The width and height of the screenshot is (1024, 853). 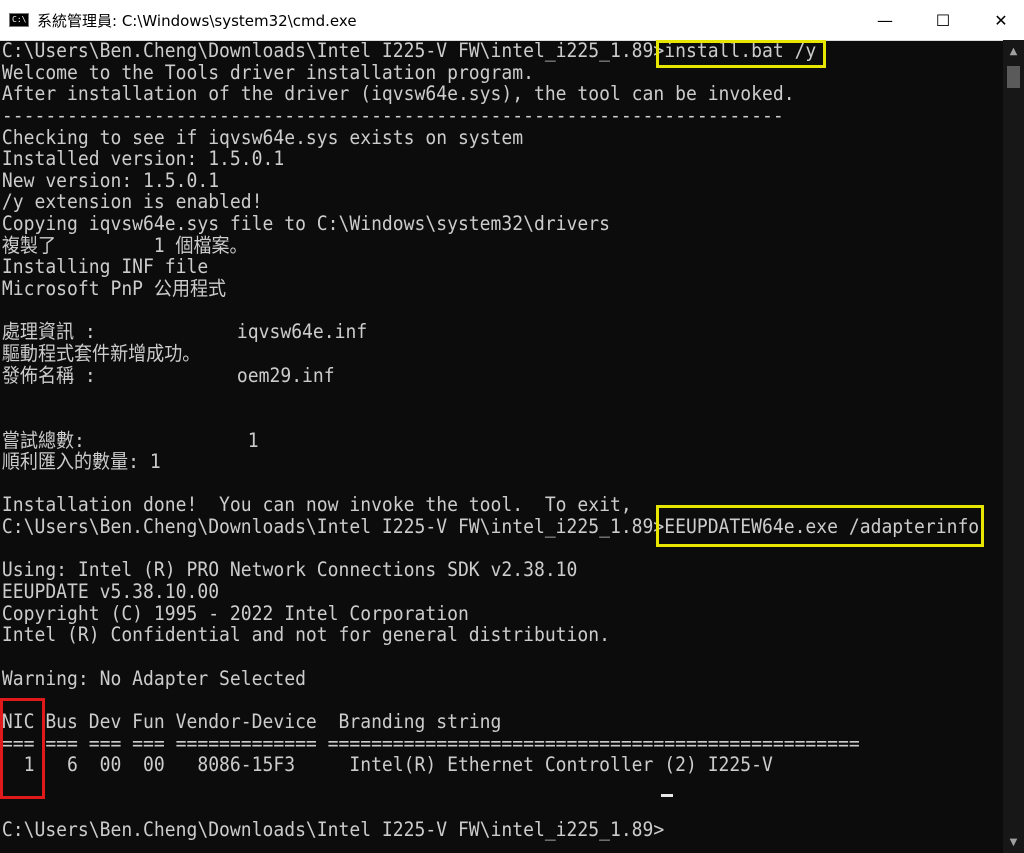 What do you see at coordinates (114, 289) in the screenshot?
I see `terminal-line: Microsoft PnP 公用程式` at bounding box center [114, 289].